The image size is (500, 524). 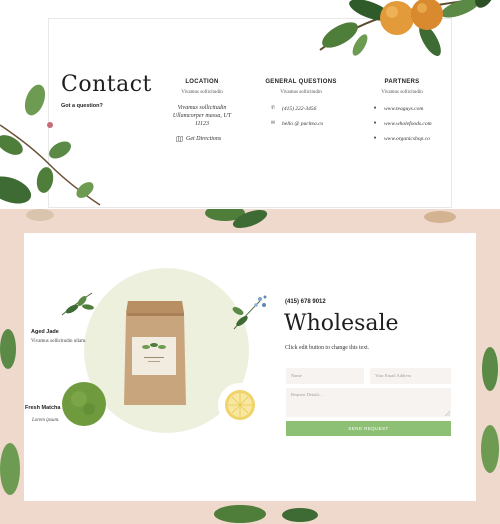 I want to click on location-column: LOCATION Vivamus sollicitudin, so click(x=202, y=87).